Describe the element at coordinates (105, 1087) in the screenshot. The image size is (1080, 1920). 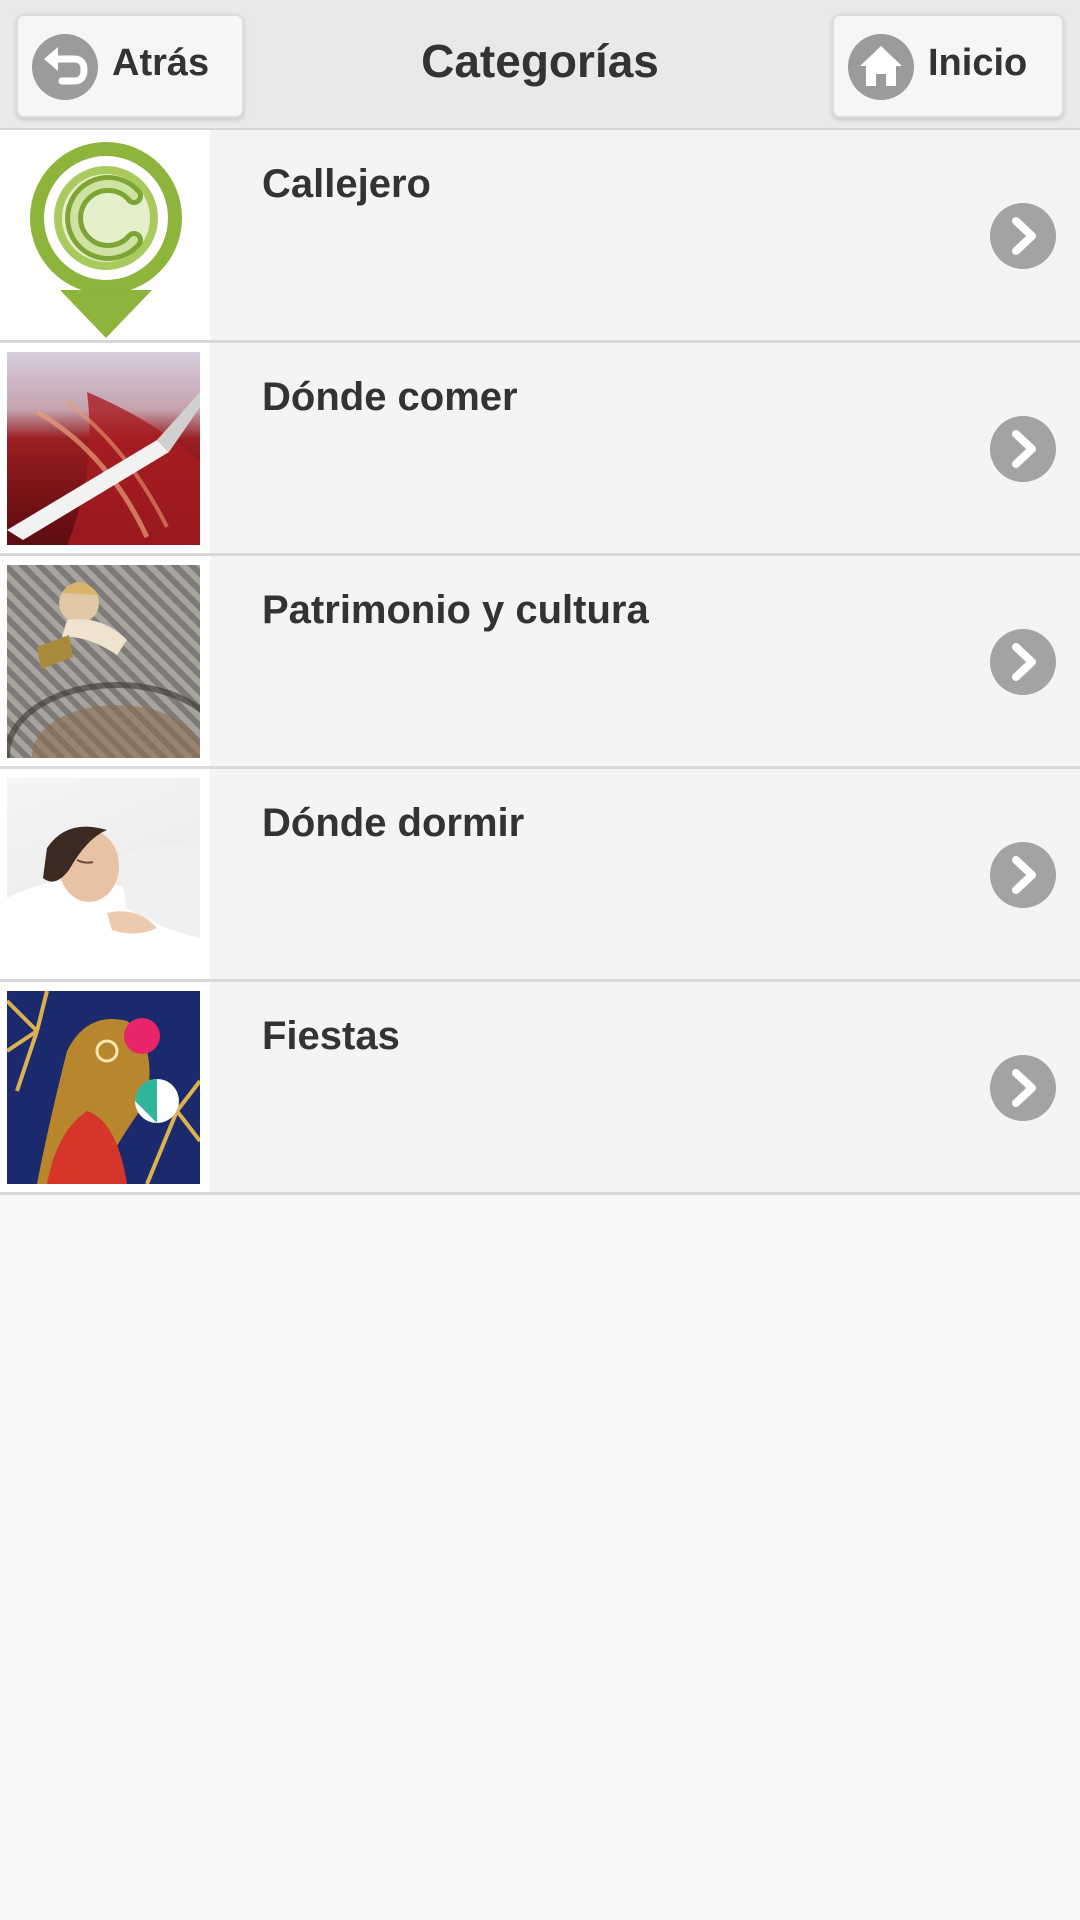
I see `fiesta-poster` at that location.